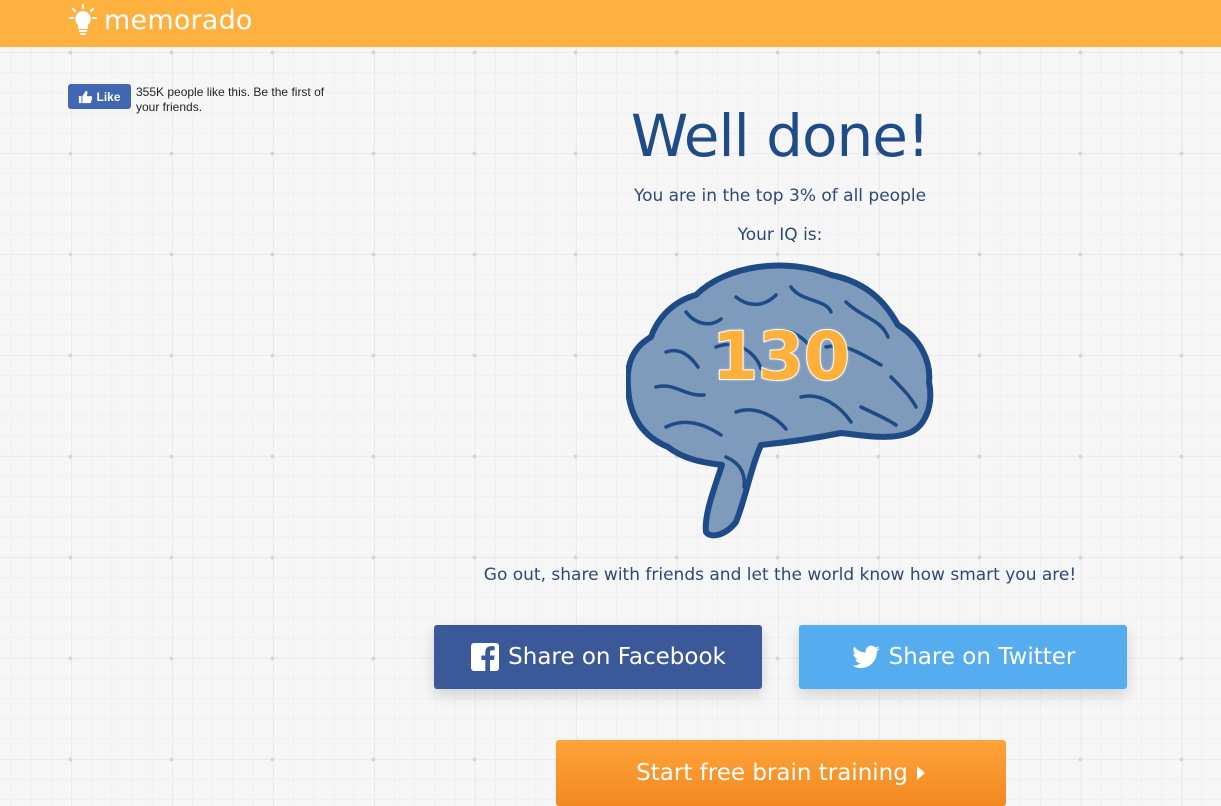  I want to click on result-subtitle: You are in the top 3% of all people, so click(780, 196).